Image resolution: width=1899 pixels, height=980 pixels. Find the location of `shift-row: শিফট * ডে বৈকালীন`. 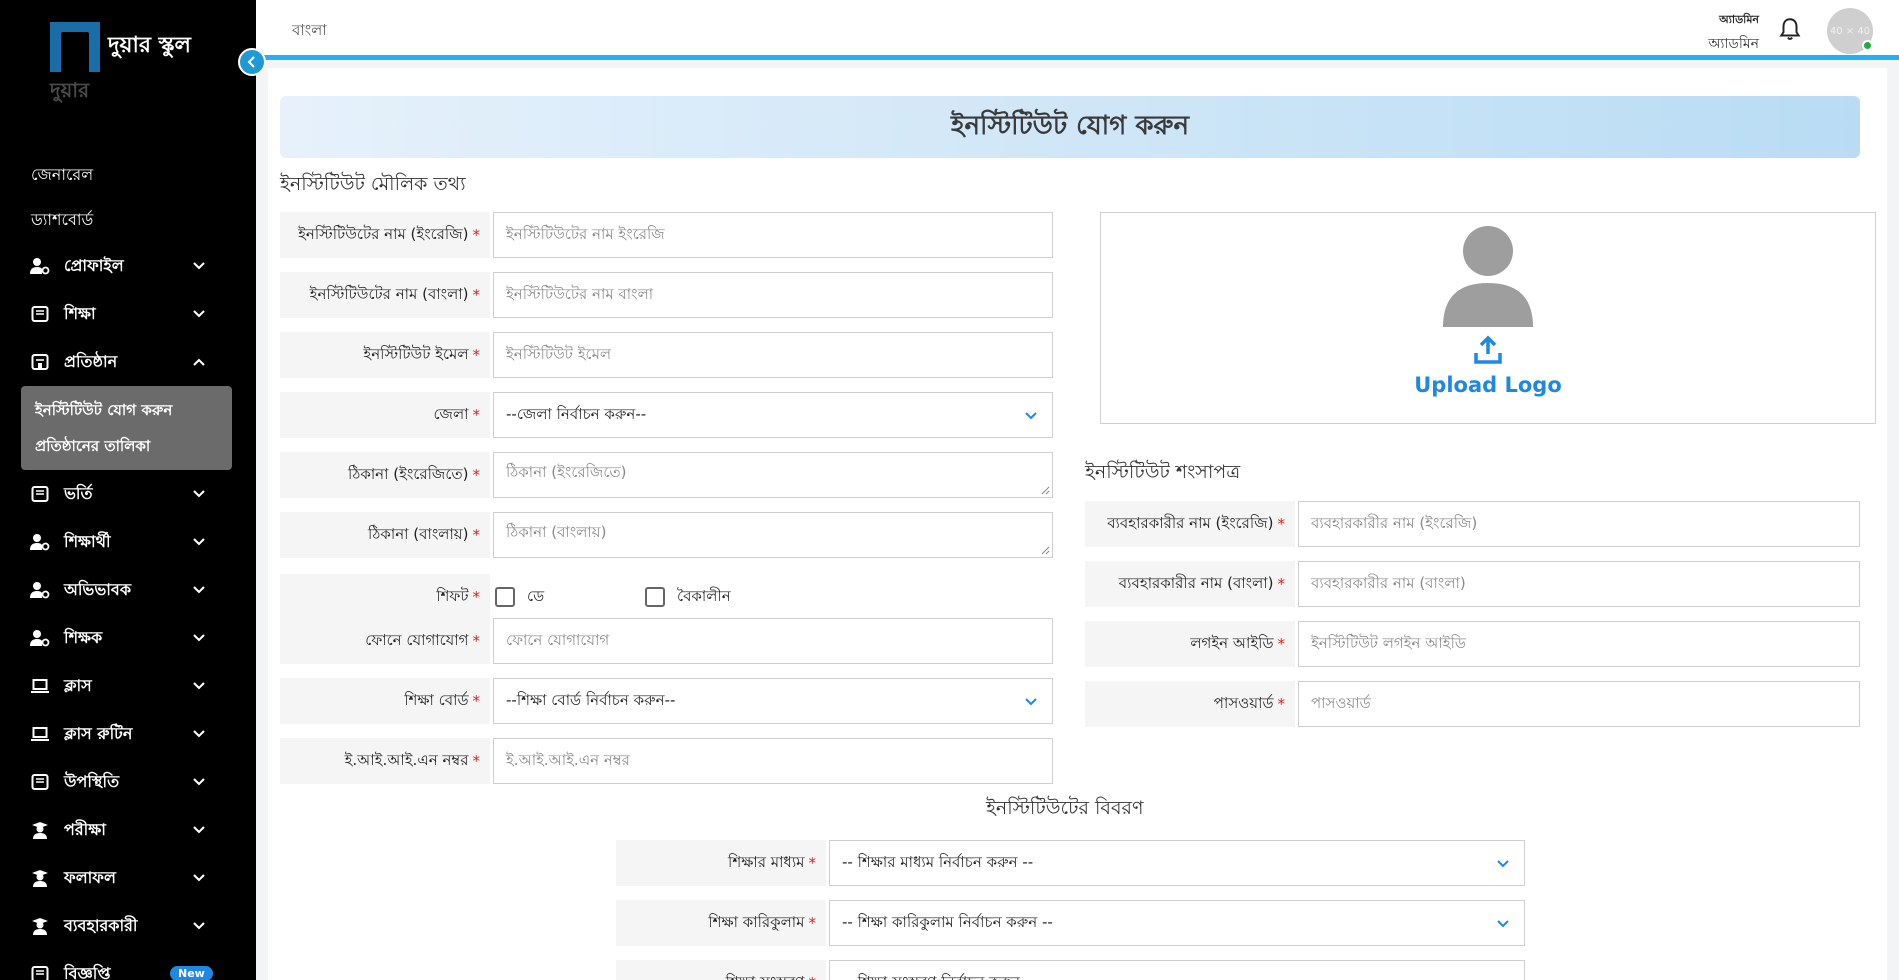

shift-row: শিফট * ডে বৈকালীন is located at coordinates (505, 597).